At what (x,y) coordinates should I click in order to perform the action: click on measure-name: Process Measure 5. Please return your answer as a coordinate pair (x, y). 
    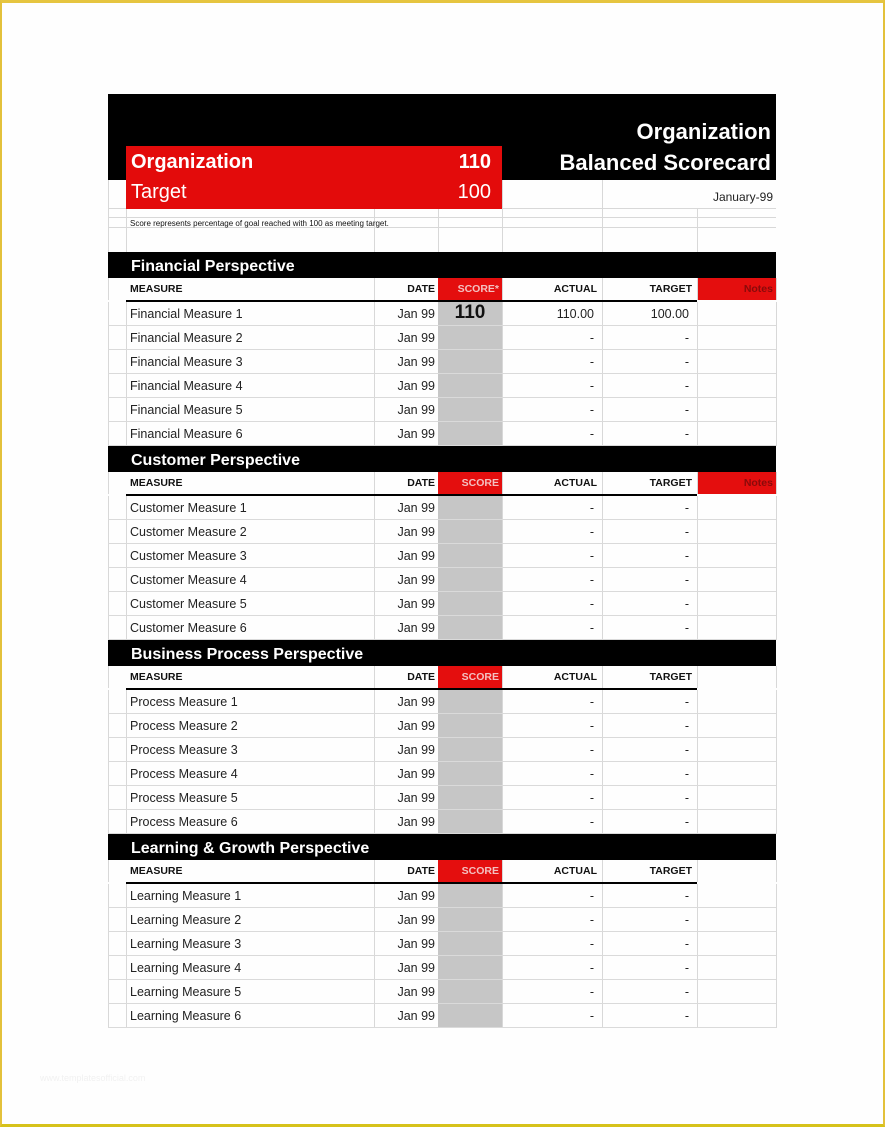
    Looking at the image, I should click on (184, 798).